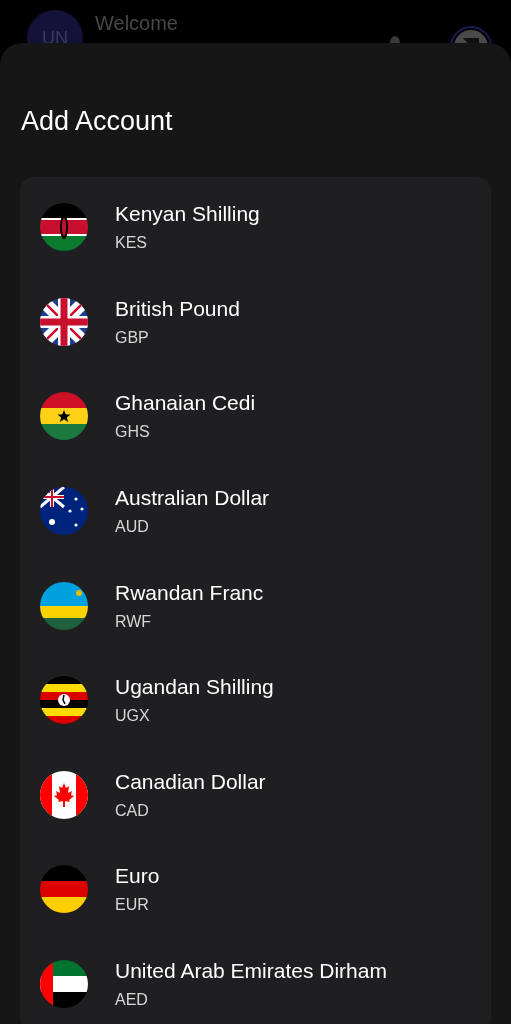 The width and height of the screenshot is (511, 1024). Describe the element at coordinates (132, 1000) in the screenshot. I see `currency-code: AED` at that location.